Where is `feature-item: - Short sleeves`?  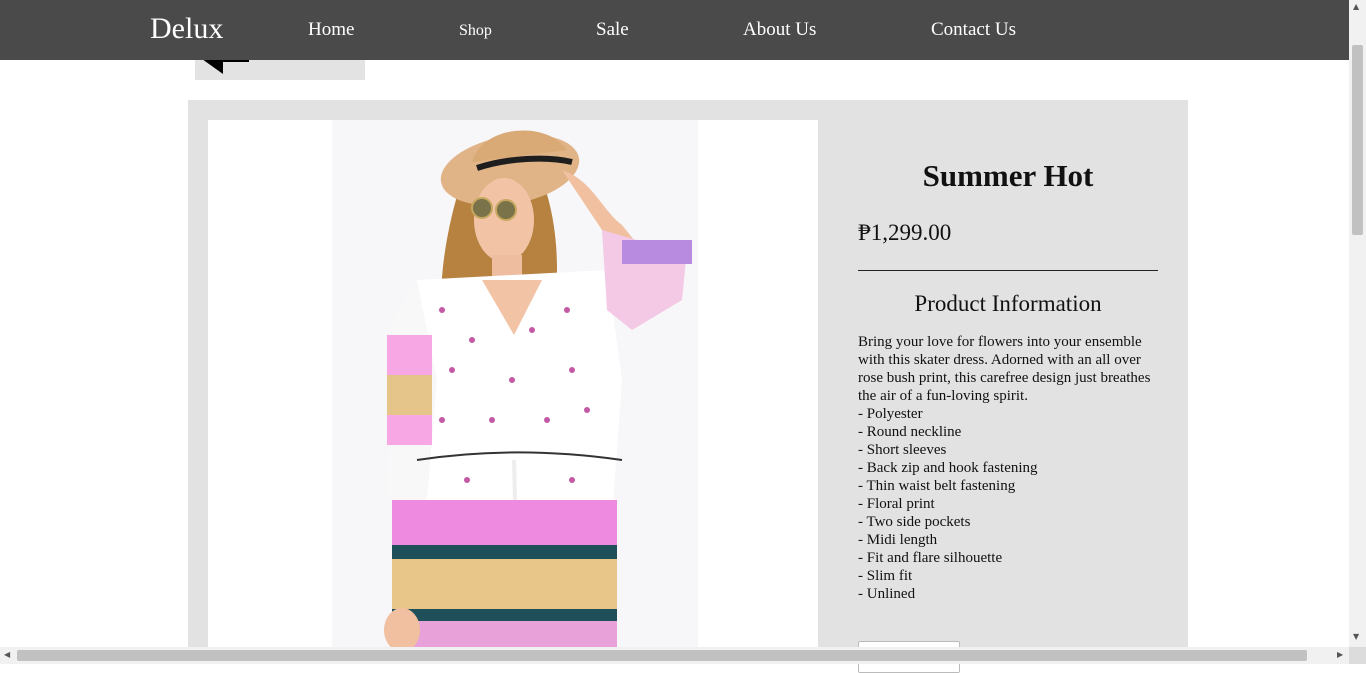
feature-item: - Short sleeves is located at coordinates (902, 450).